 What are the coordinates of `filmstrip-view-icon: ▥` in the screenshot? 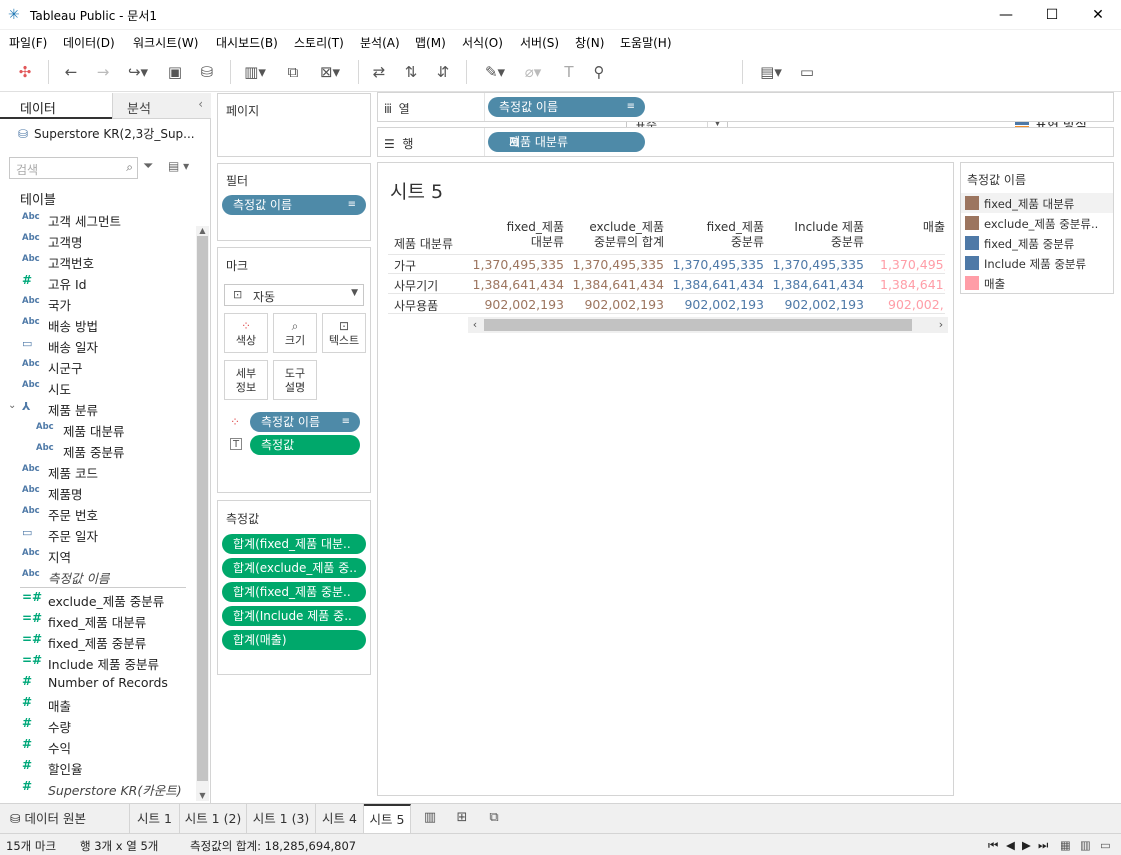 It's located at (1085, 845).